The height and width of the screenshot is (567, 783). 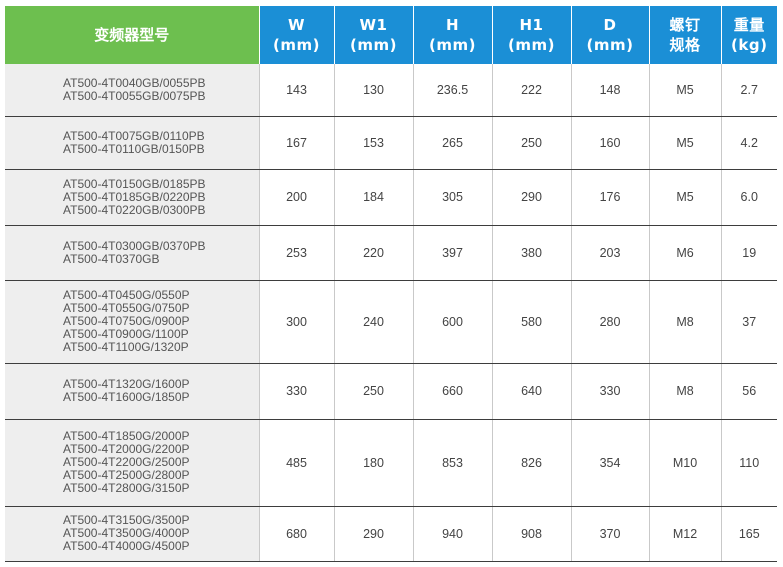 What do you see at coordinates (532, 534) in the screenshot?
I see `cell-h1: 908` at bounding box center [532, 534].